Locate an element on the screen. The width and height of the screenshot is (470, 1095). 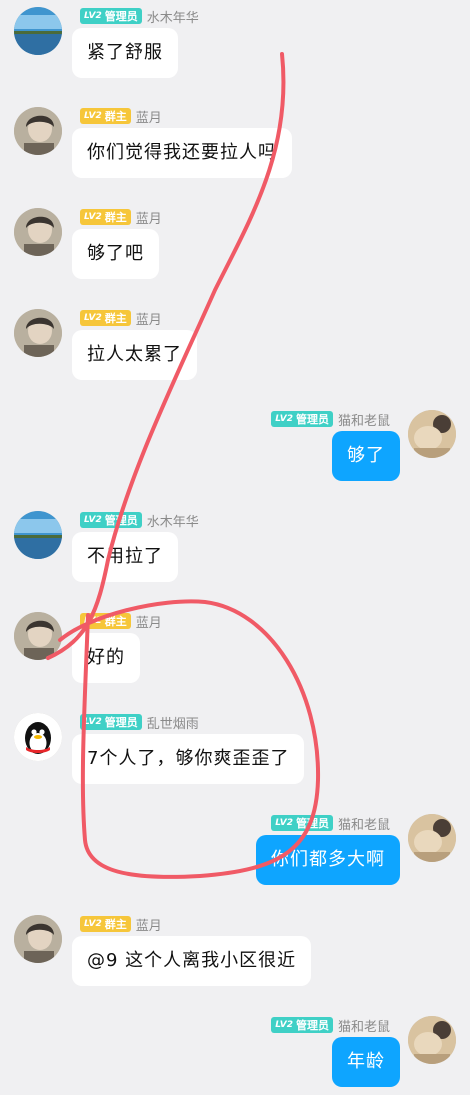
message-bubble: 你们都多大啊 is located at coordinates (328, 860).